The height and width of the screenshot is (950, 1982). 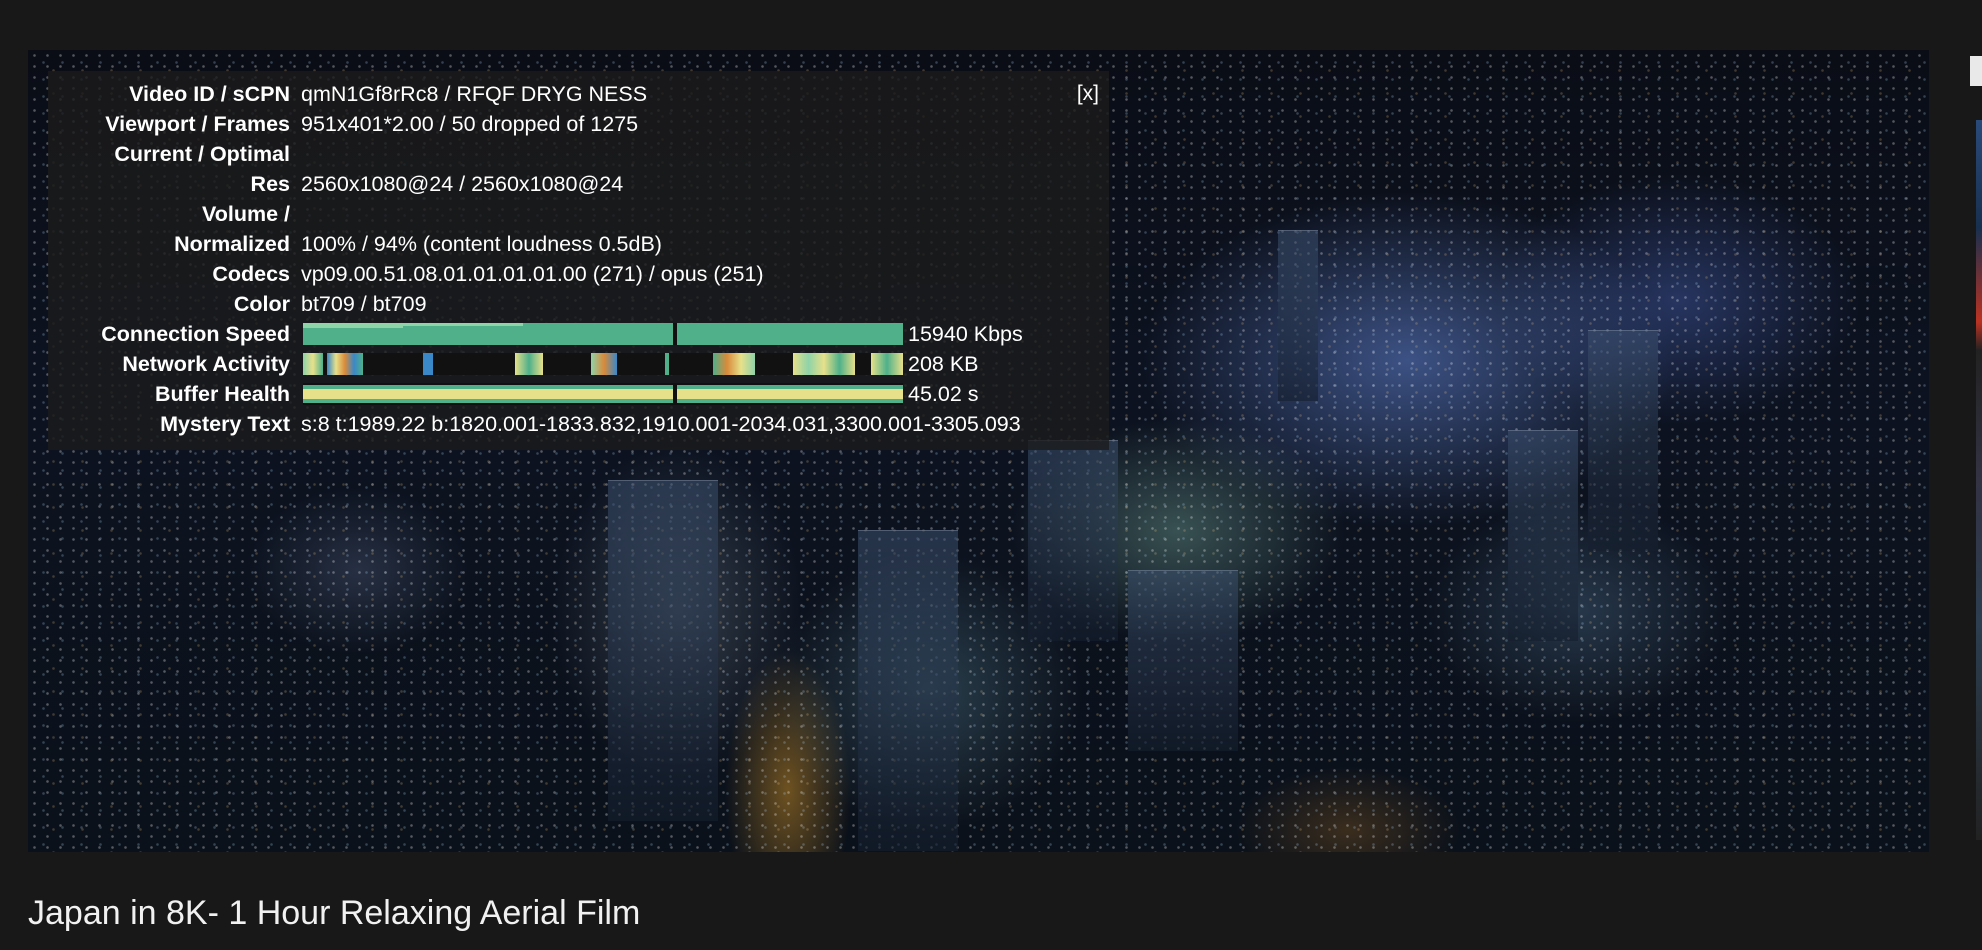 What do you see at coordinates (943, 364) in the screenshot?
I see `network-activity-value: 208 KB` at bounding box center [943, 364].